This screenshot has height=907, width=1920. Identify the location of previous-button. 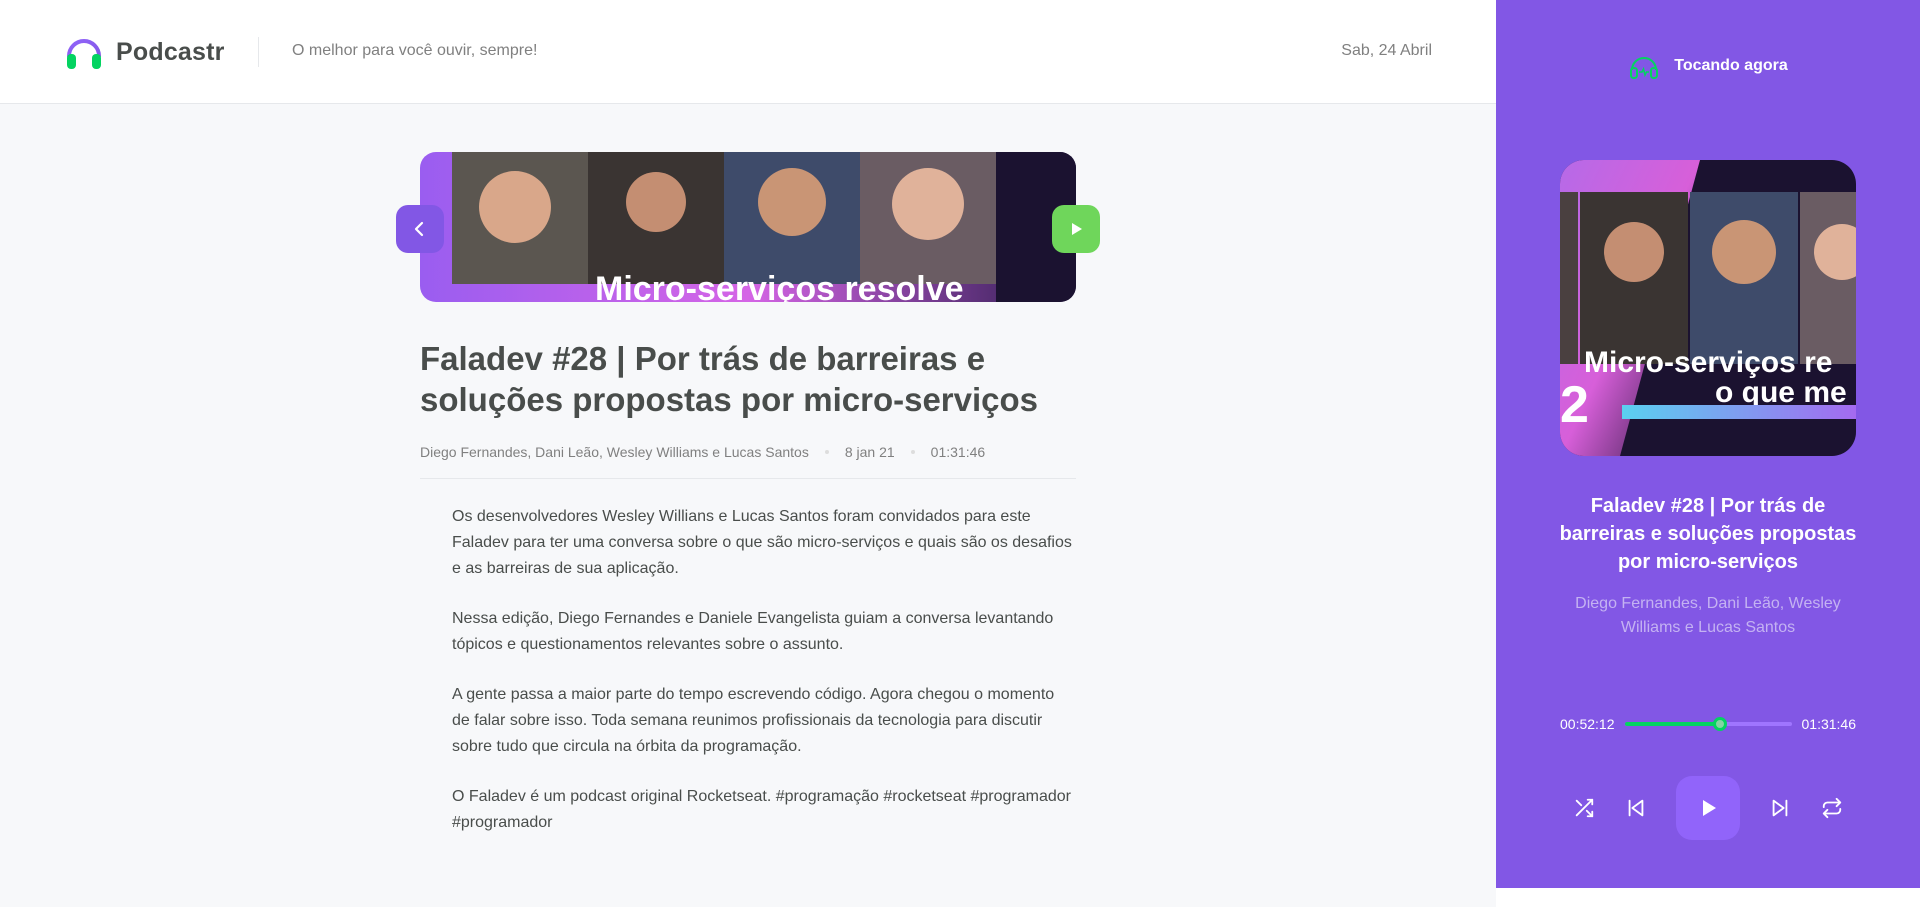
(1636, 808).